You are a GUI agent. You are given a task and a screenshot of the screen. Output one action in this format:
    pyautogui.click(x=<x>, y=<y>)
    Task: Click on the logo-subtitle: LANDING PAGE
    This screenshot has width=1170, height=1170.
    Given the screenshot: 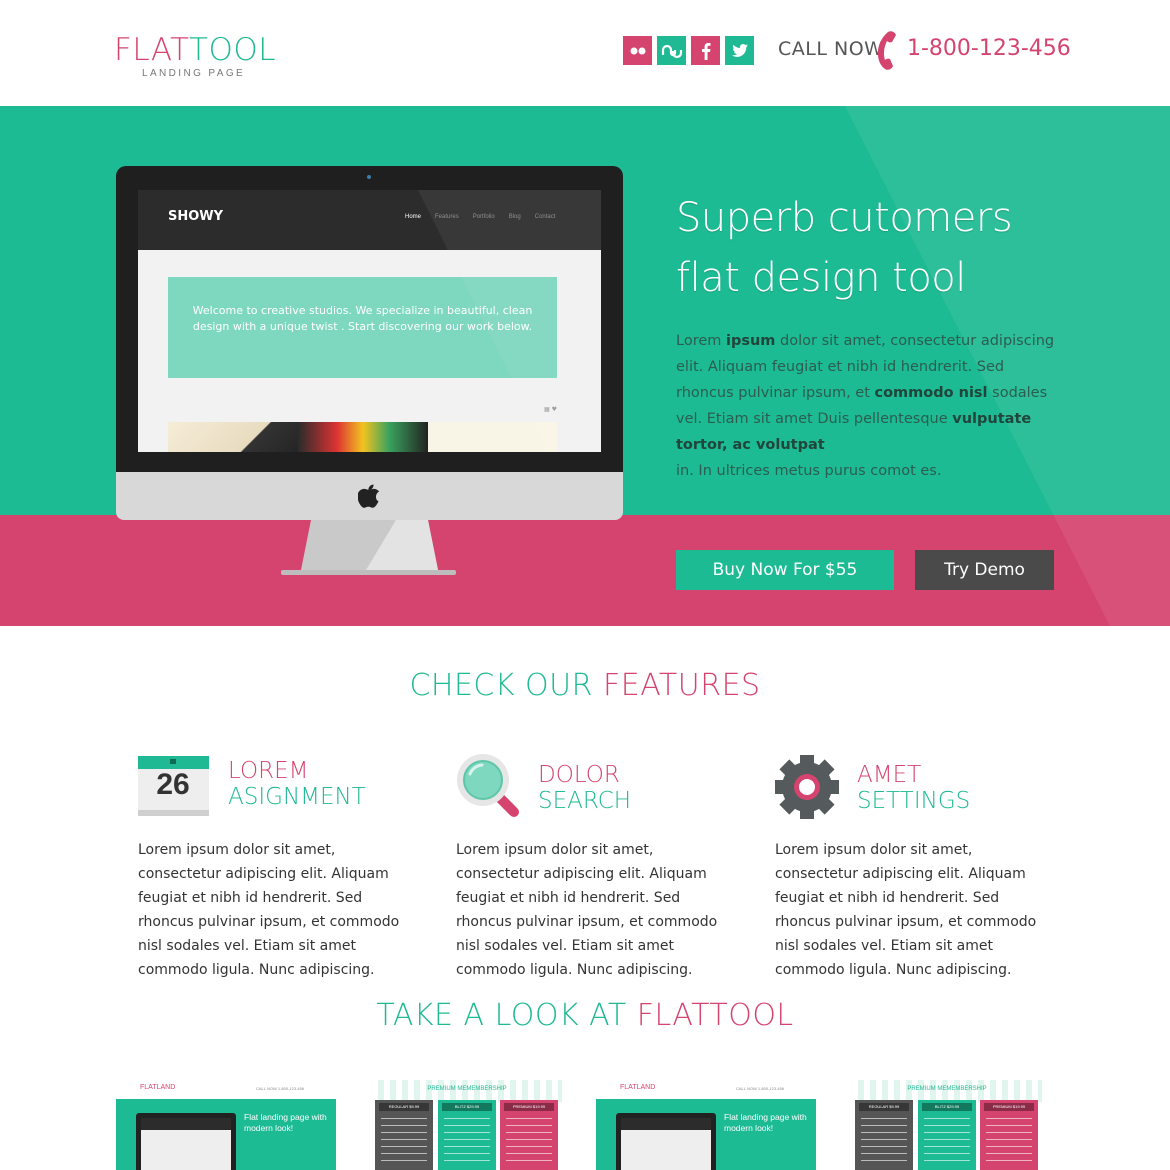 What is the action you would take?
    pyautogui.click(x=194, y=73)
    